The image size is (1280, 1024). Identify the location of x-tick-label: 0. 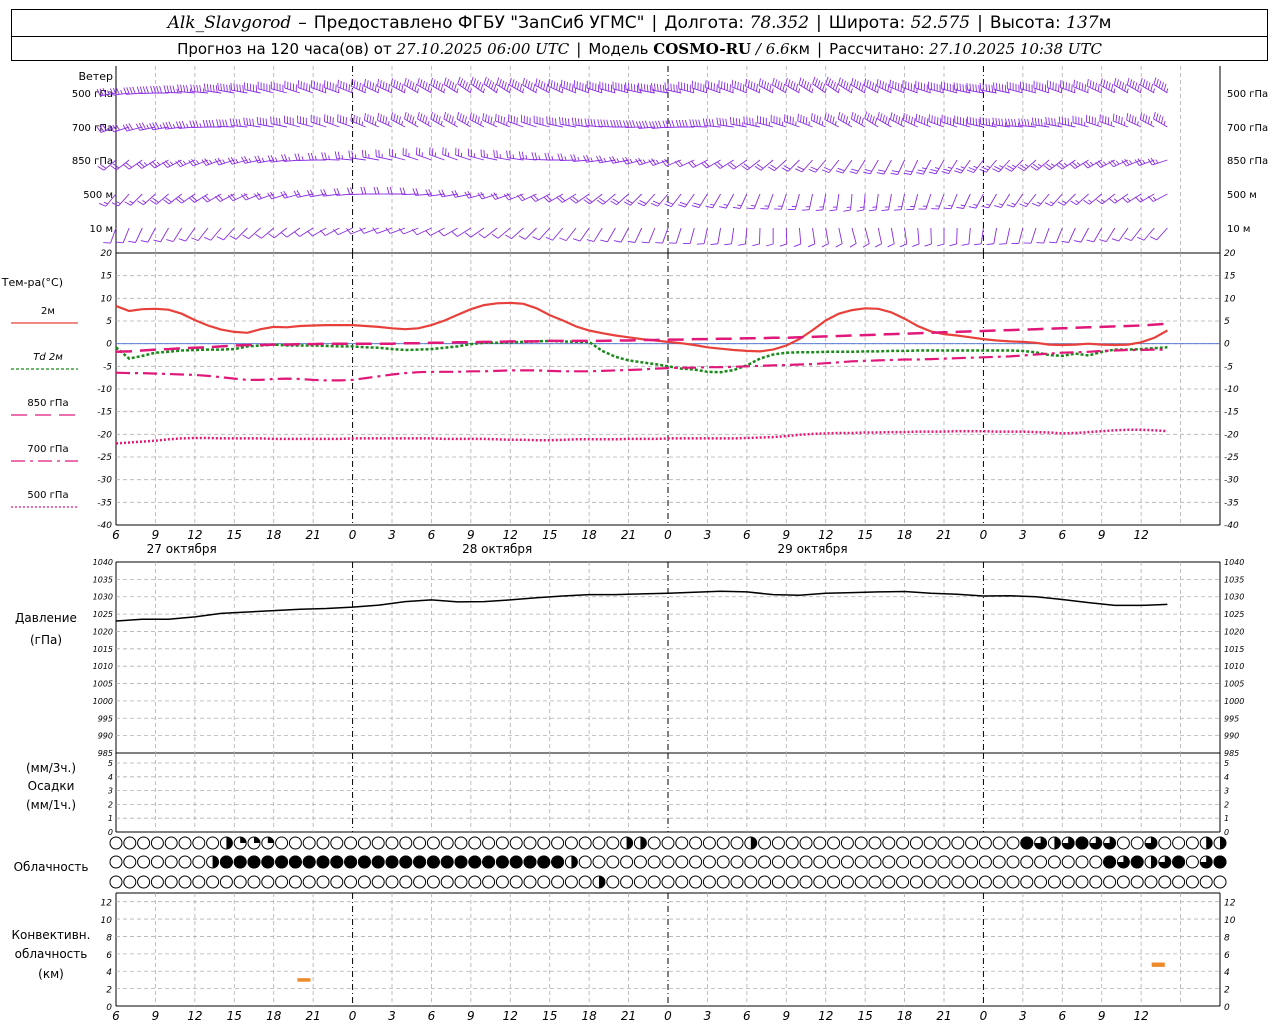
(668, 535).